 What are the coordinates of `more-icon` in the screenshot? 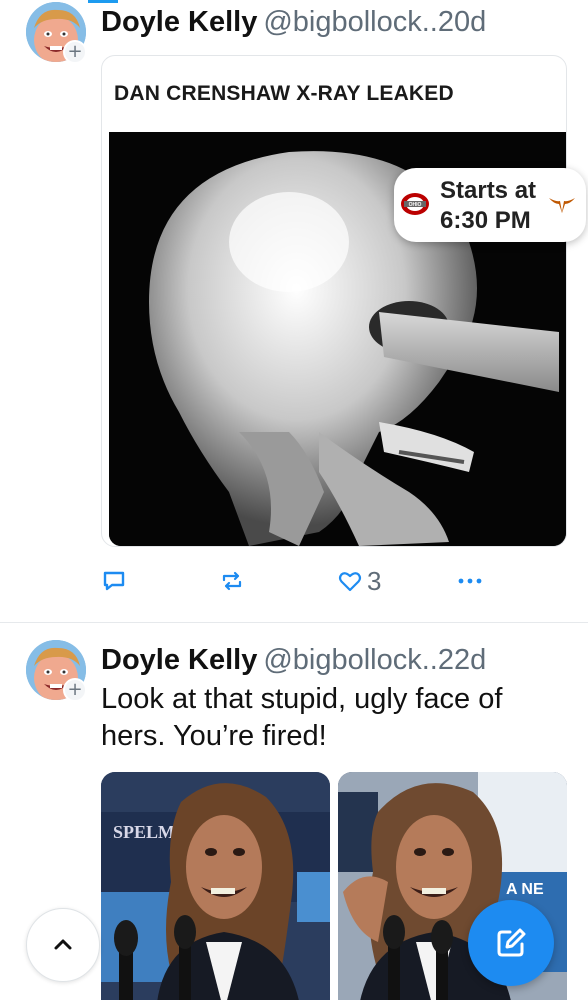 It's located at (470, 581).